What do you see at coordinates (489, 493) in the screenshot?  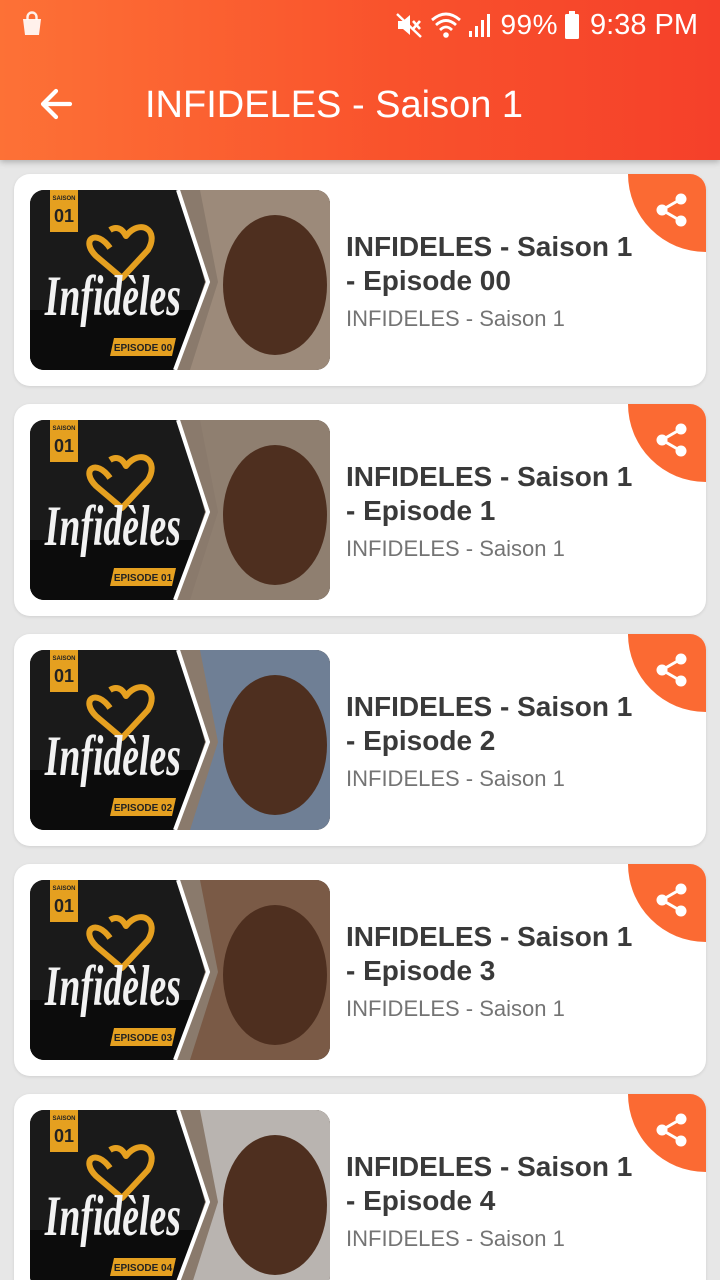 I see `episode-title: INFIDELES - Saison 1 - Episode 1` at bounding box center [489, 493].